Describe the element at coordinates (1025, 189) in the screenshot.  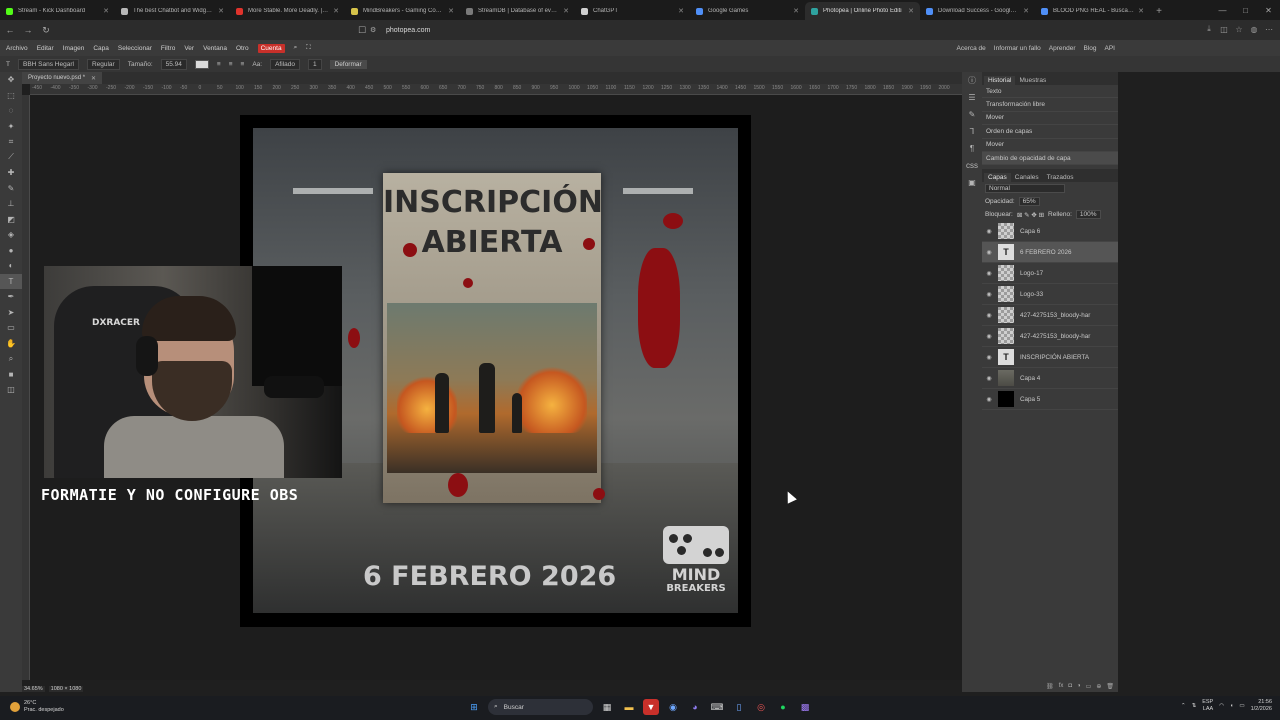
I see `blend-mode-select: Normal` at that location.